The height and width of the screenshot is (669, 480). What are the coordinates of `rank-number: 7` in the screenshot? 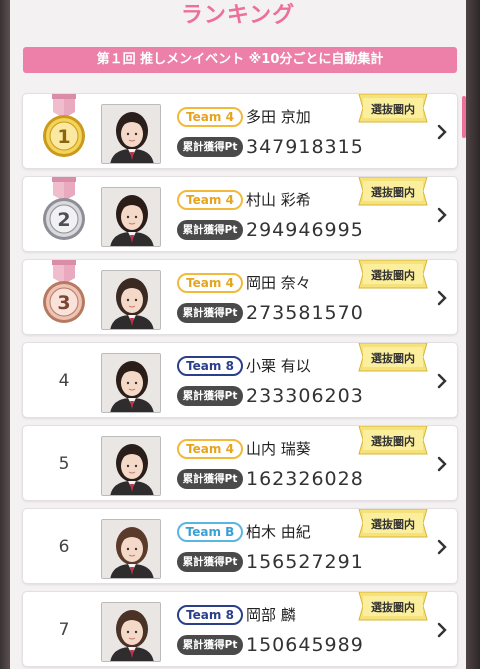 It's located at (64, 630).